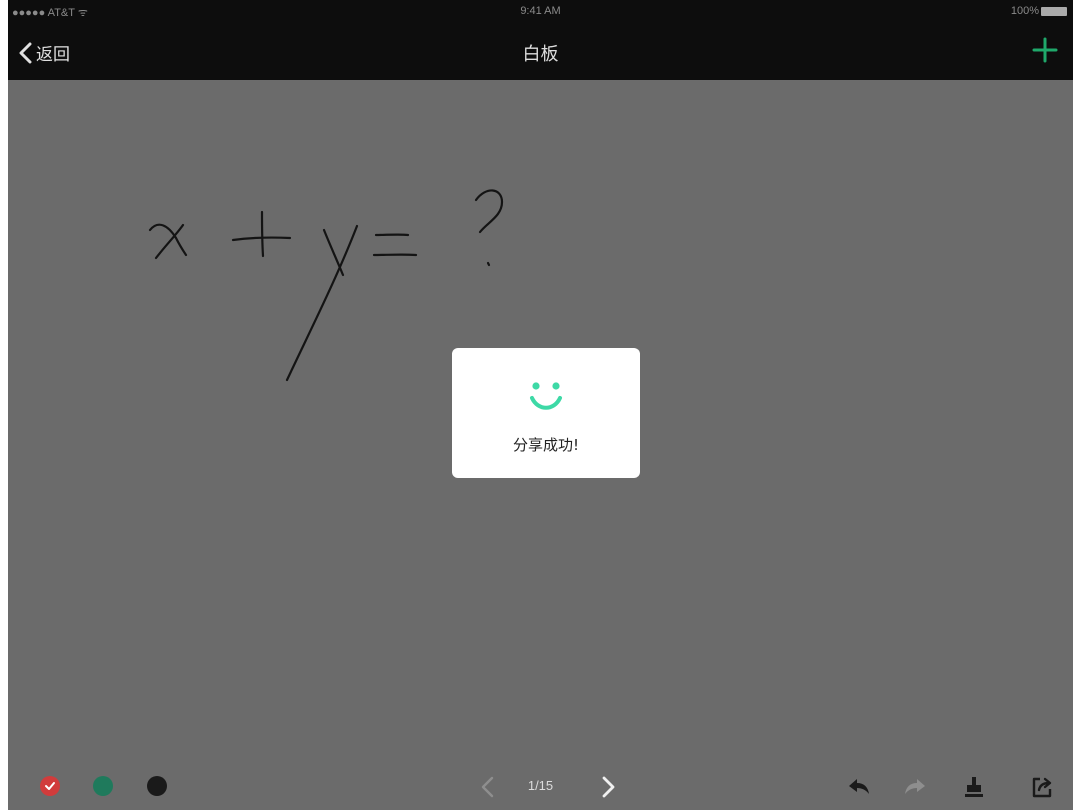  What do you see at coordinates (1042, 787) in the screenshot?
I see `share-icon` at bounding box center [1042, 787].